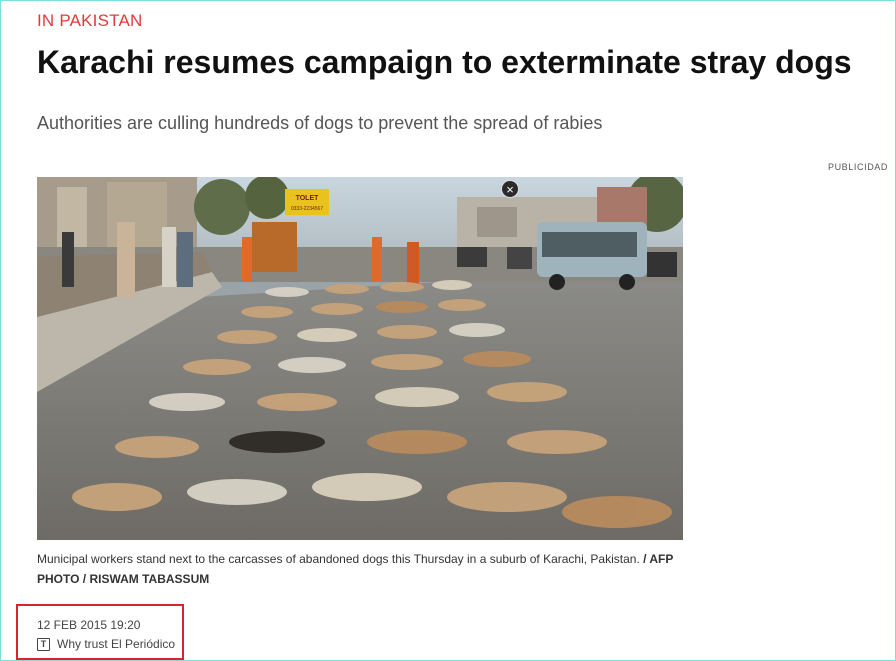  What do you see at coordinates (307, 209) in the screenshot?
I see `sign-text-2: 0333-2234567` at bounding box center [307, 209].